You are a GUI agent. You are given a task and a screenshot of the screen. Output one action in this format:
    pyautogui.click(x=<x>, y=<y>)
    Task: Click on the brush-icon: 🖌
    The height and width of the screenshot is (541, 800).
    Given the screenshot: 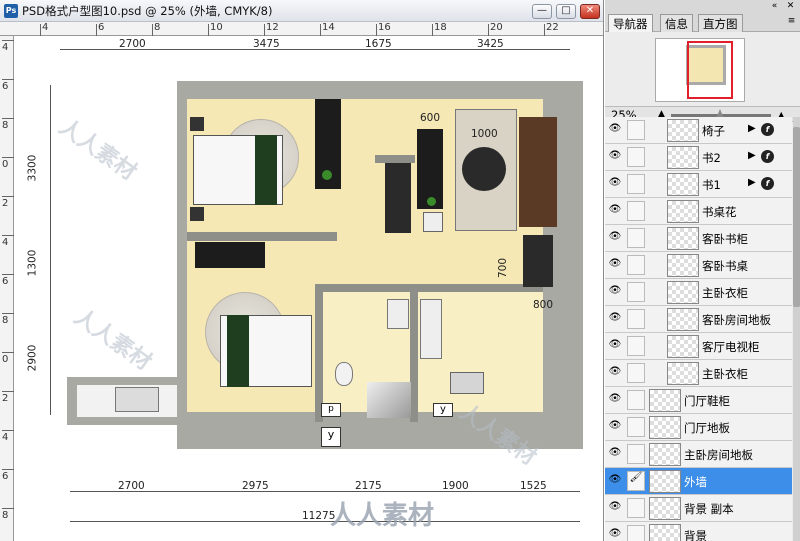 What is the action you would take?
    pyautogui.click(x=636, y=481)
    